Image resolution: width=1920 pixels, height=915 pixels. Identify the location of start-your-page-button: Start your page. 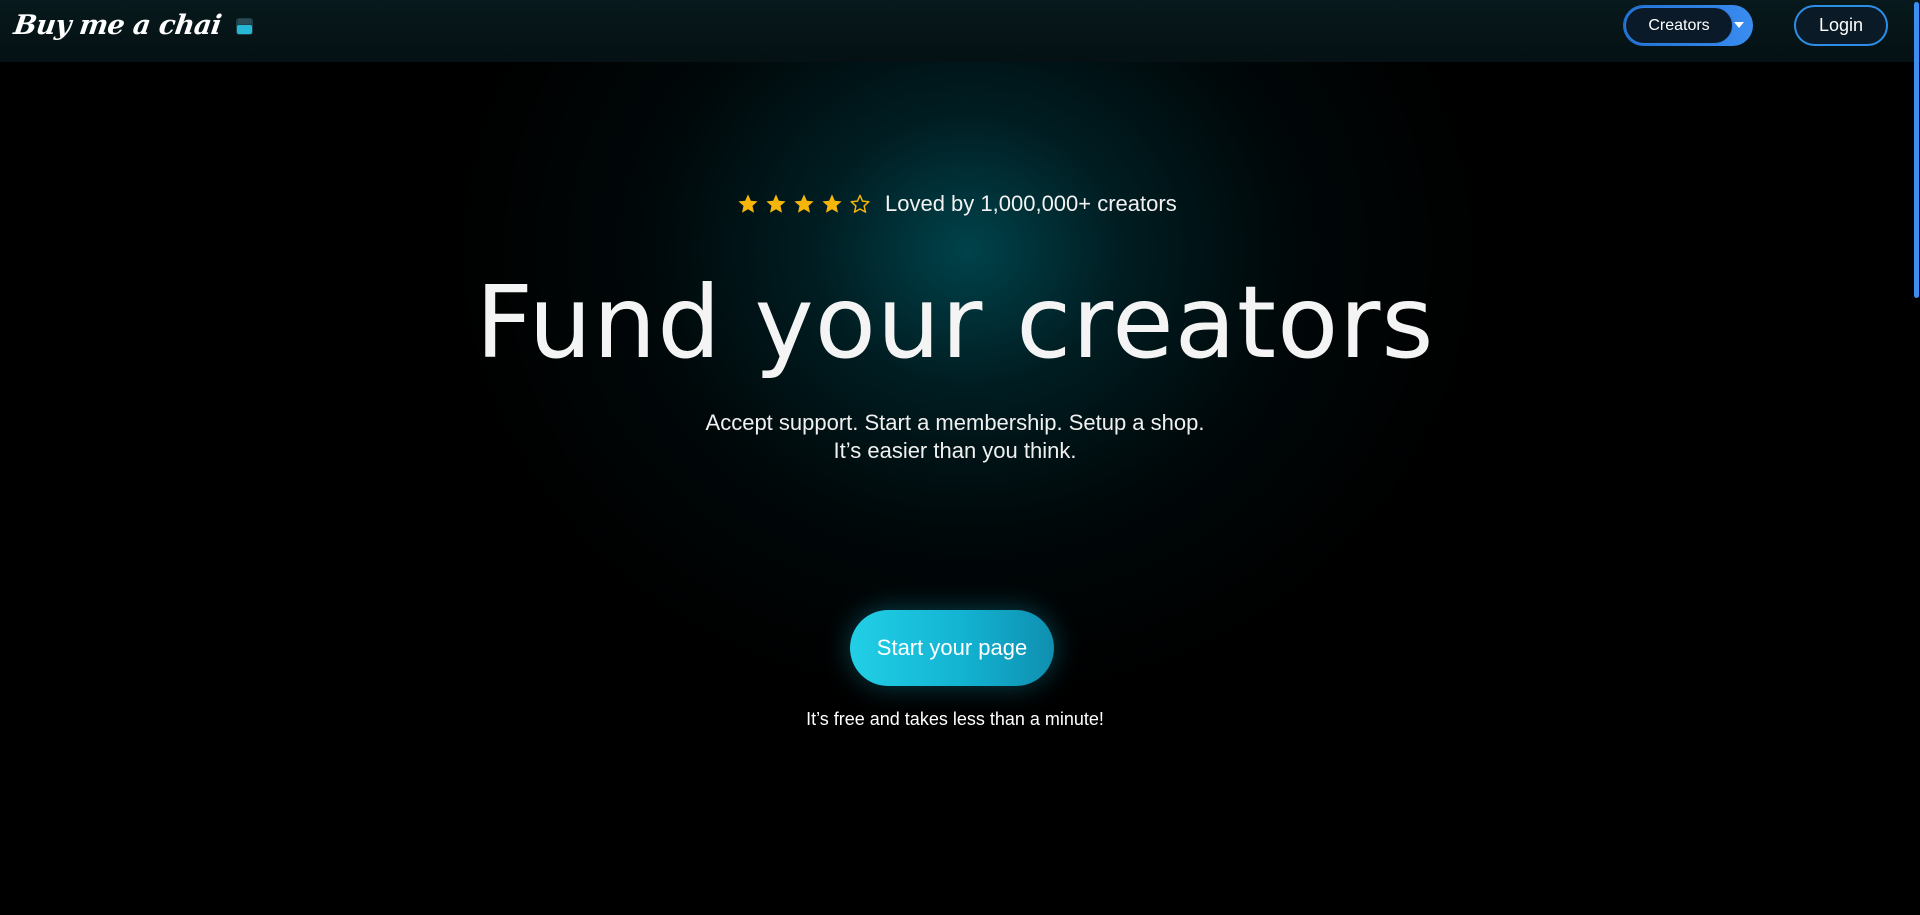
(952, 648).